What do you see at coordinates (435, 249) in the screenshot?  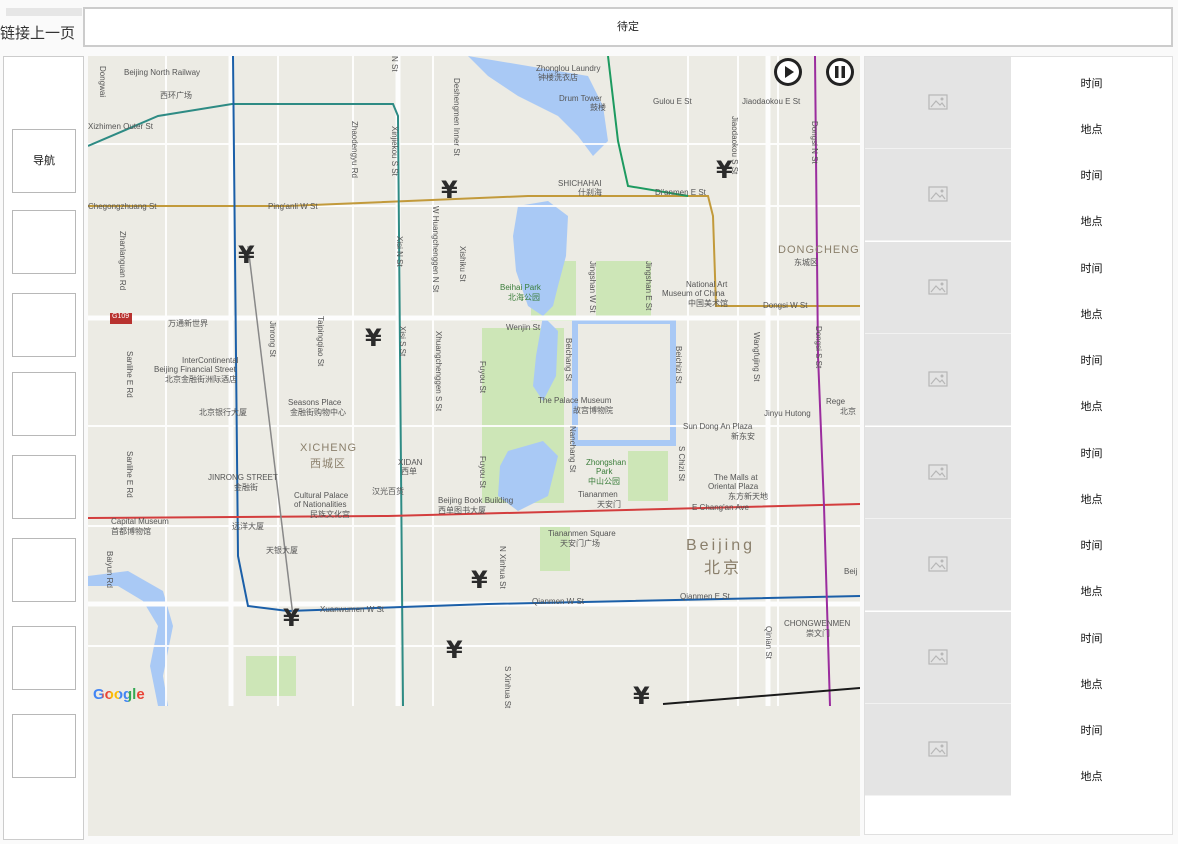 I see `map-label: W Huangchenggen N St` at bounding box center [435, 249].